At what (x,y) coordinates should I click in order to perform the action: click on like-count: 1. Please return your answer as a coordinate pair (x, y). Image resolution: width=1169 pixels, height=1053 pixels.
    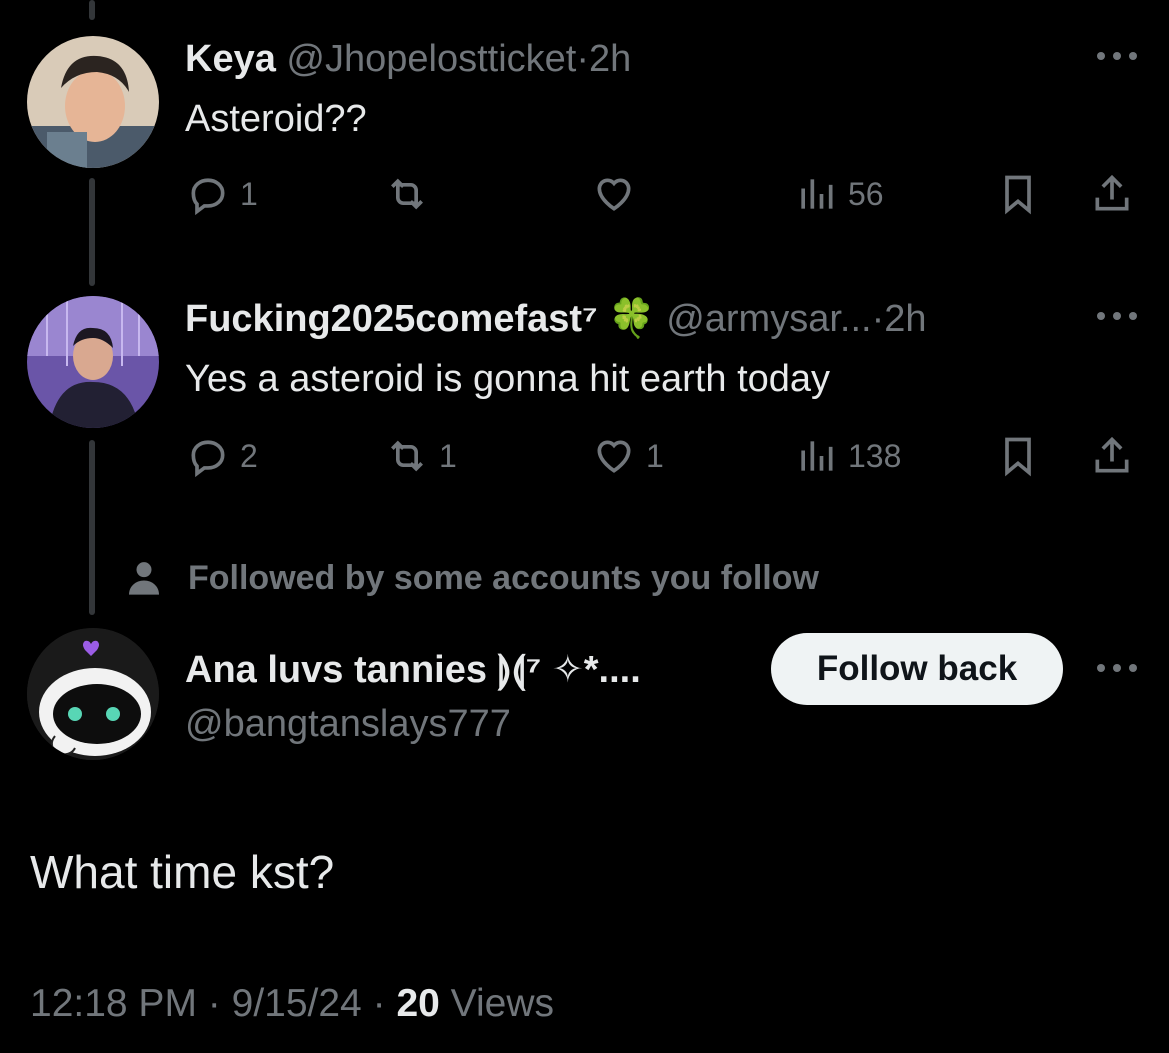
    Looking at the image, I should click on (655, 455).